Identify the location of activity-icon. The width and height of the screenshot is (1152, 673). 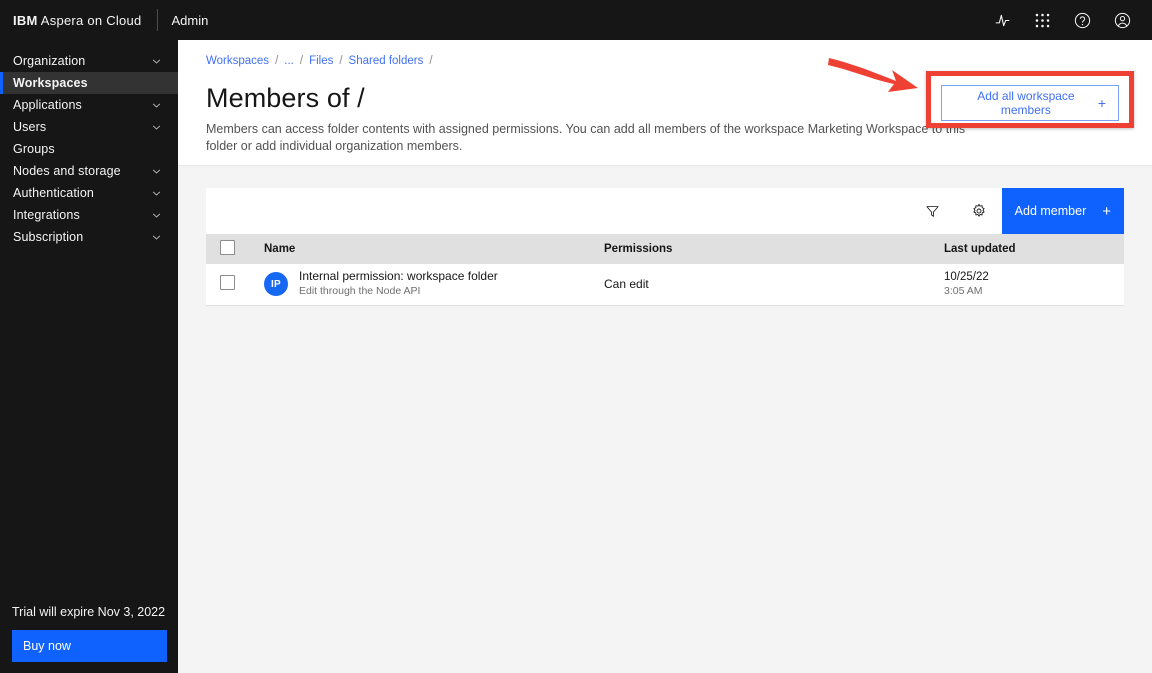
(1002, 20).